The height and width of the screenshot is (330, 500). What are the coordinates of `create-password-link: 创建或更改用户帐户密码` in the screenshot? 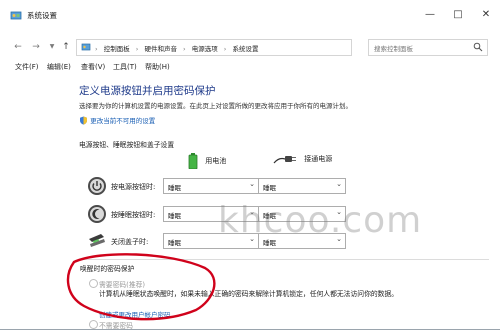 It's located at (135, 314).